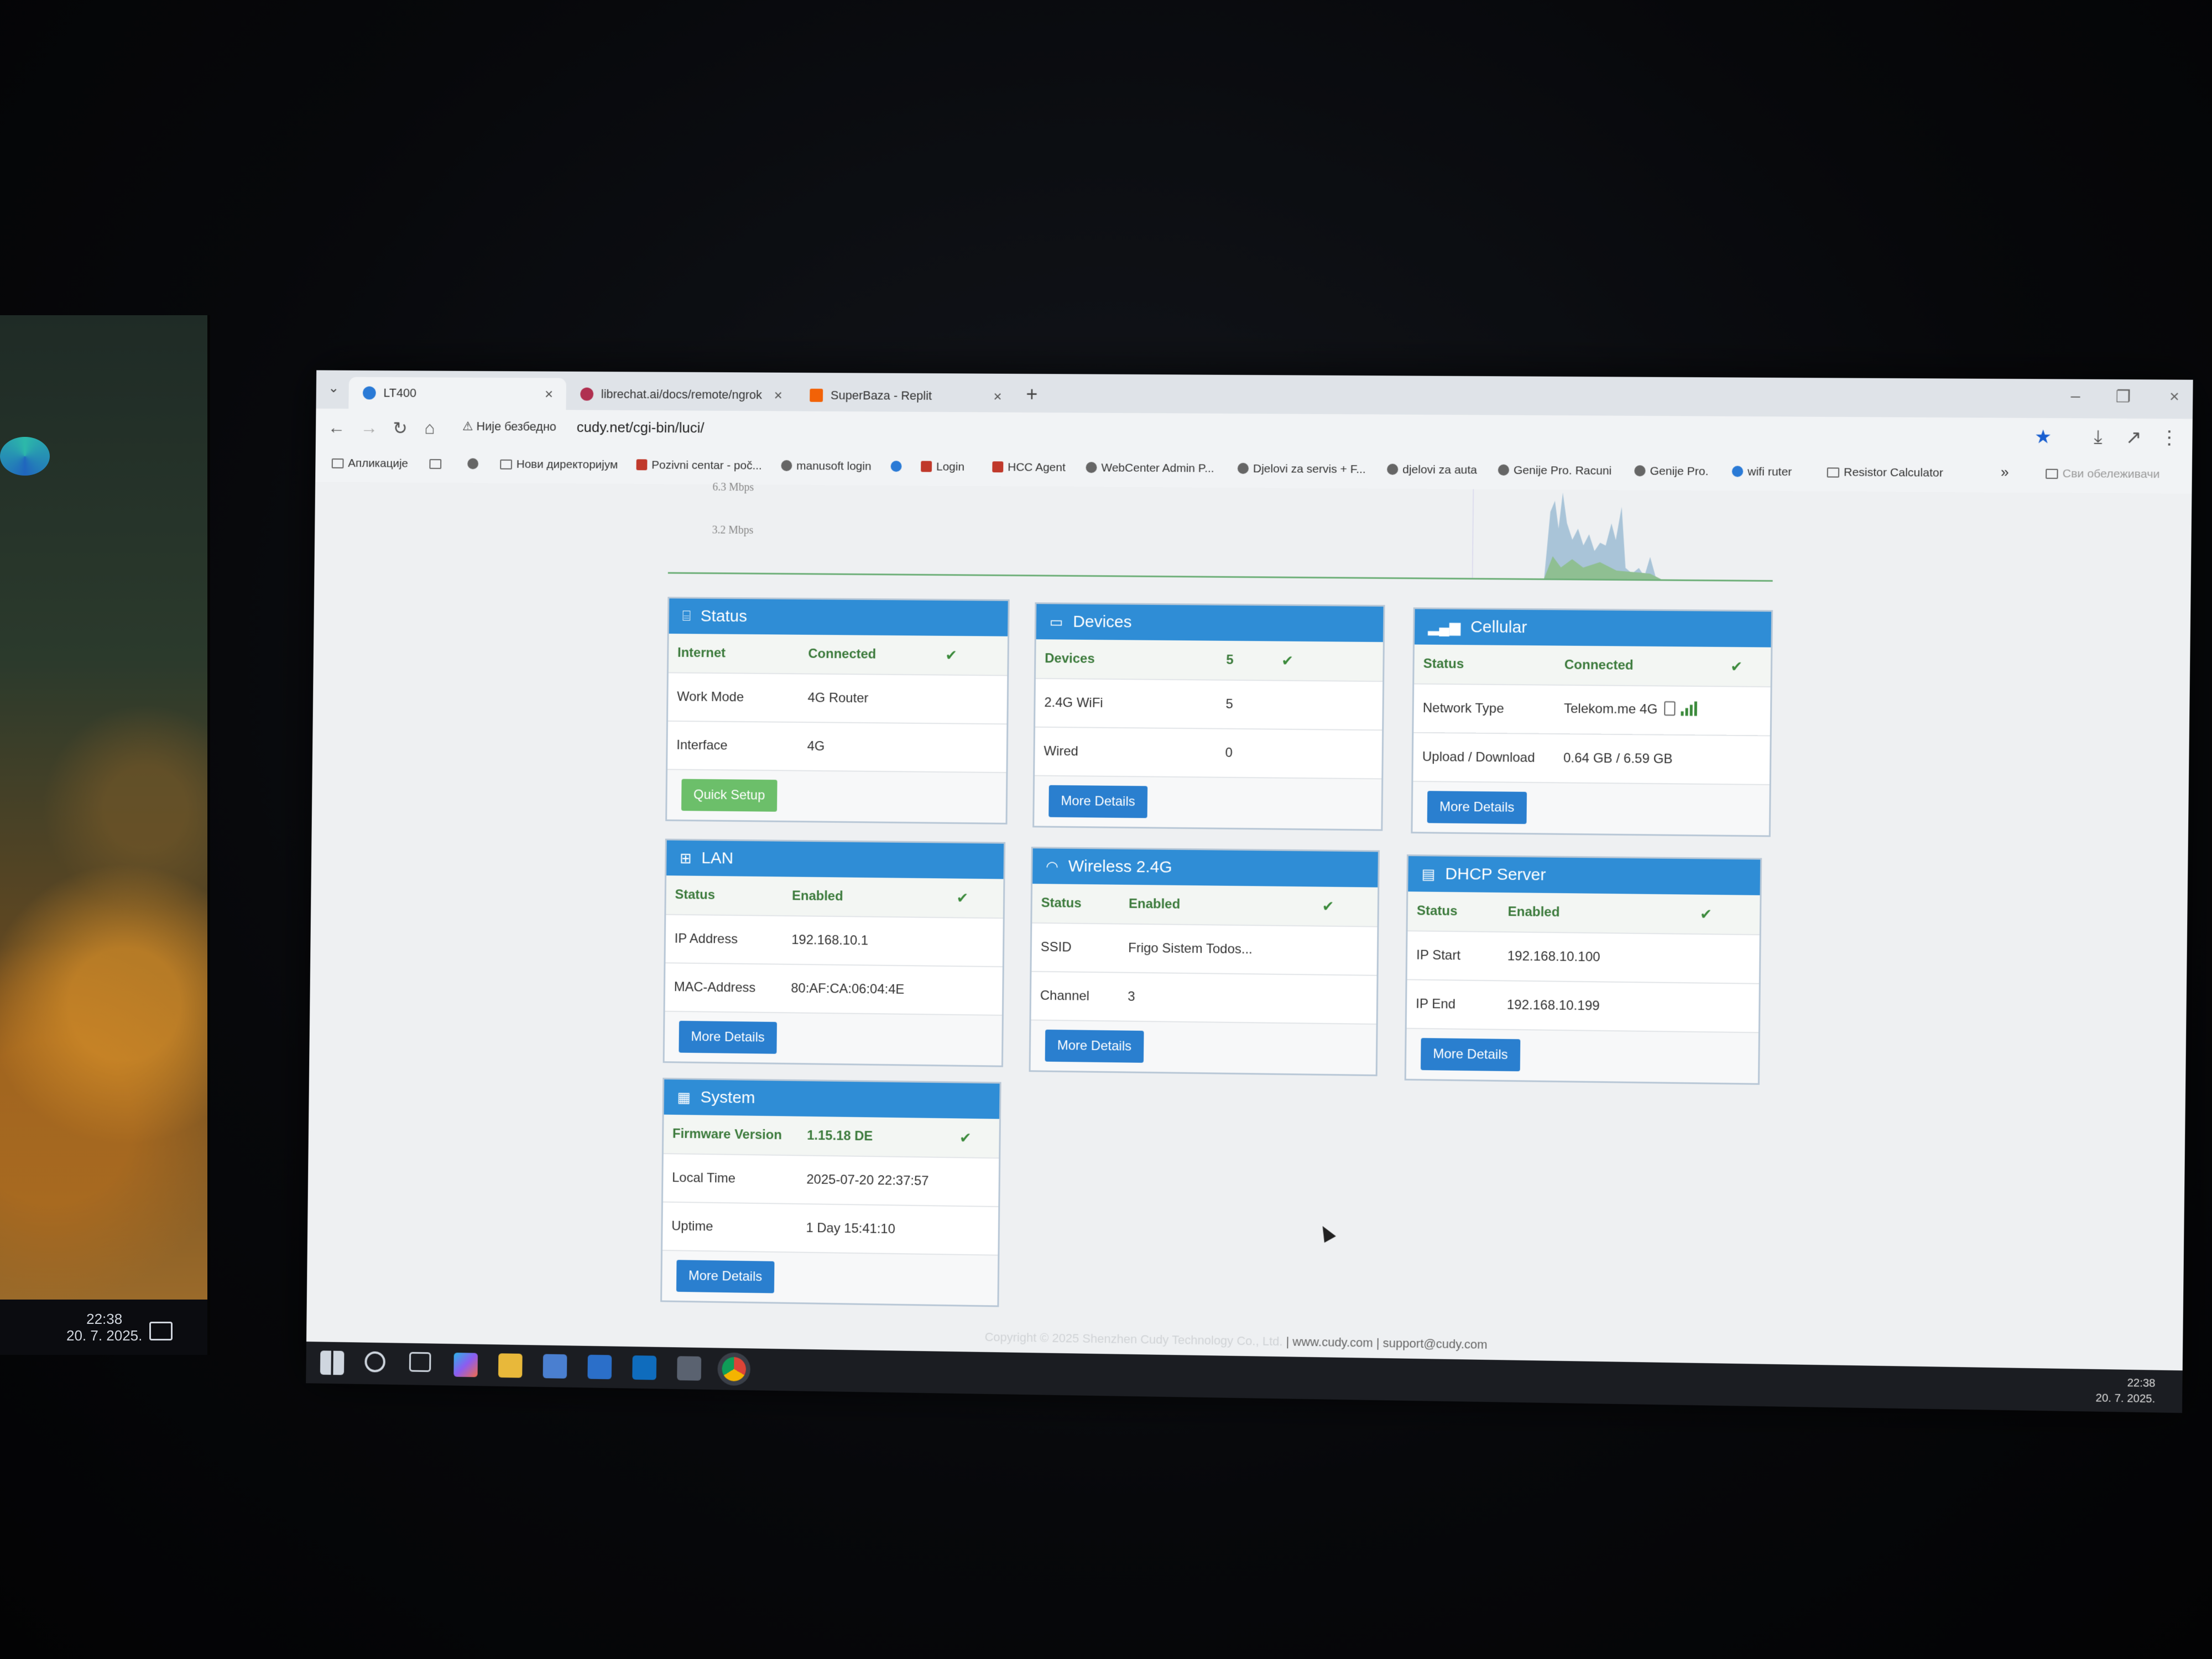 Image resolution: width=2212 pixels, height=1659 pixels. I want to click on secondary-taskbar: 22:38 20. 7. 2025., so click(104, 1327).